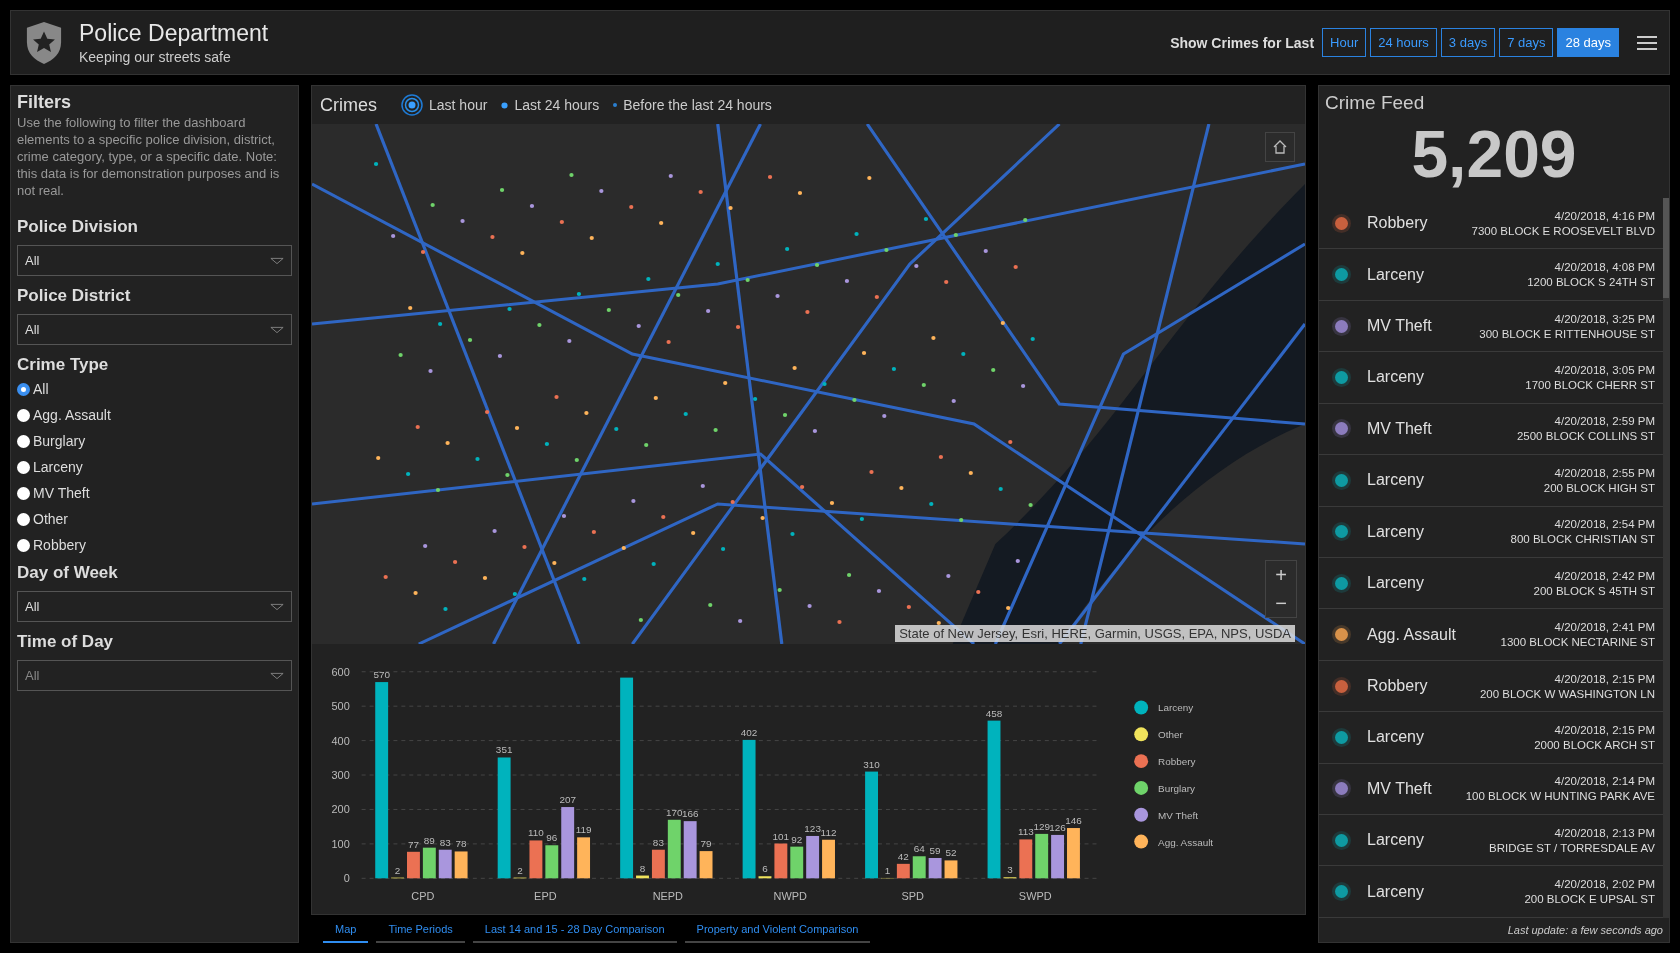  Describe the element at coordinates (149, 157) in the screenshot. I see `filters-description: Use the following to filter the dashboard elements to a specific police division, district, crime category, type, or a specific date. Note: this data is for demonstration purposes and is not real.` at that location.